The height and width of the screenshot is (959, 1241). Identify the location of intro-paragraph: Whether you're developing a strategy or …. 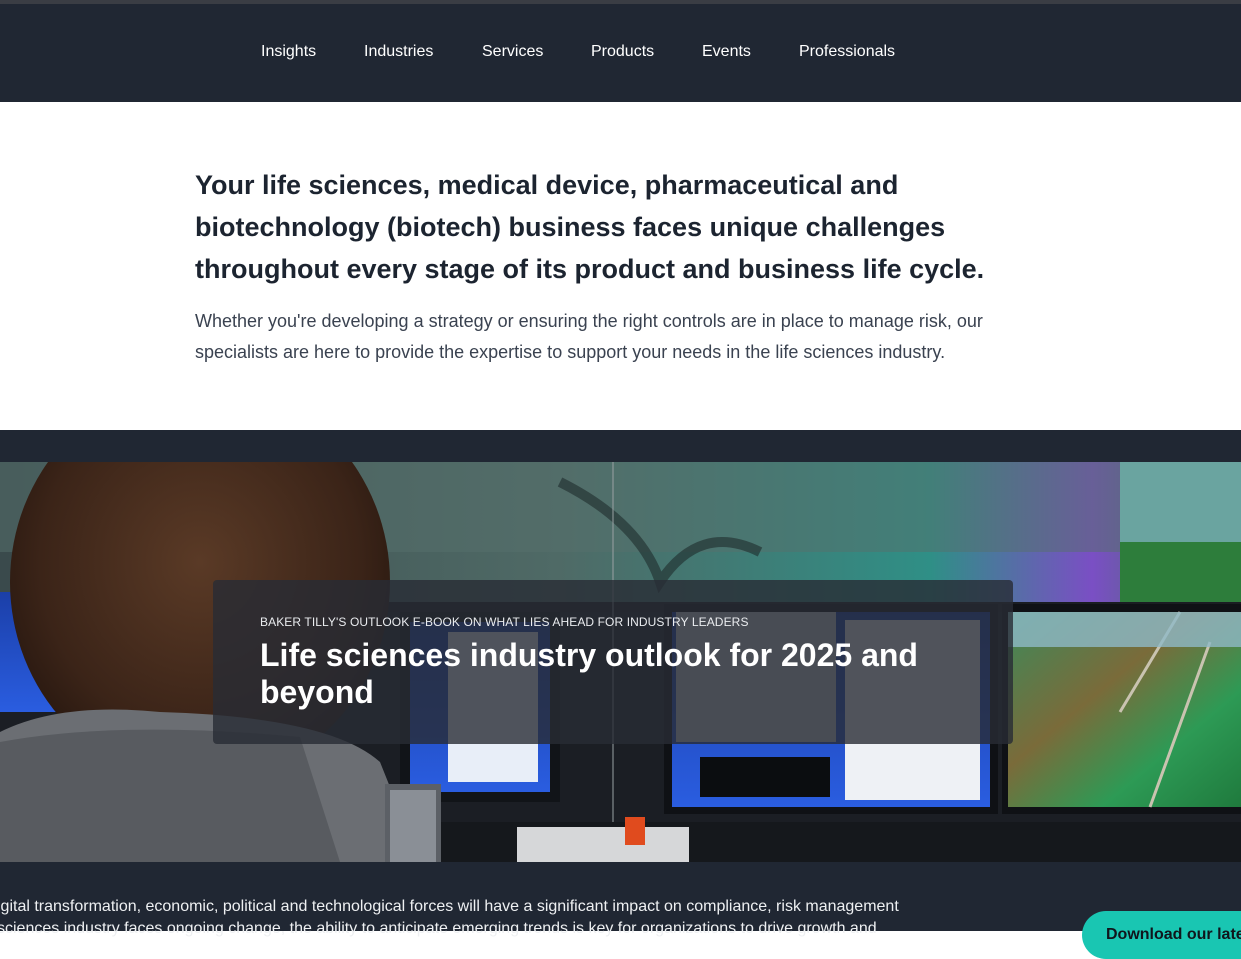
(589, 336).